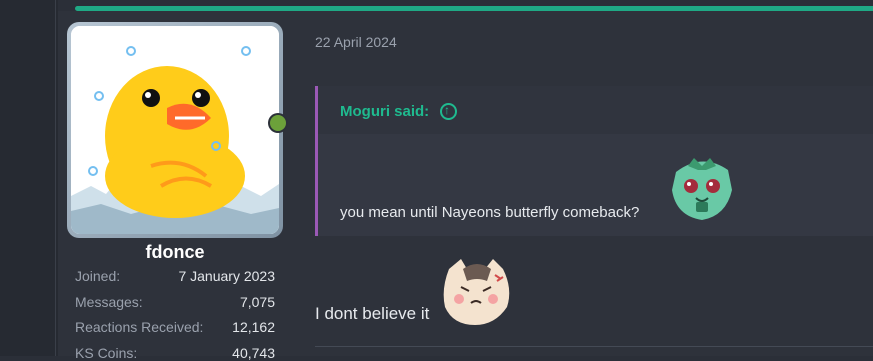 This screenshot has height=361, width=873. What do you see at coordinates (384, 111) in the screenshot?
I see `quote-author: Moguri said:` at bounding box center [384, 111].